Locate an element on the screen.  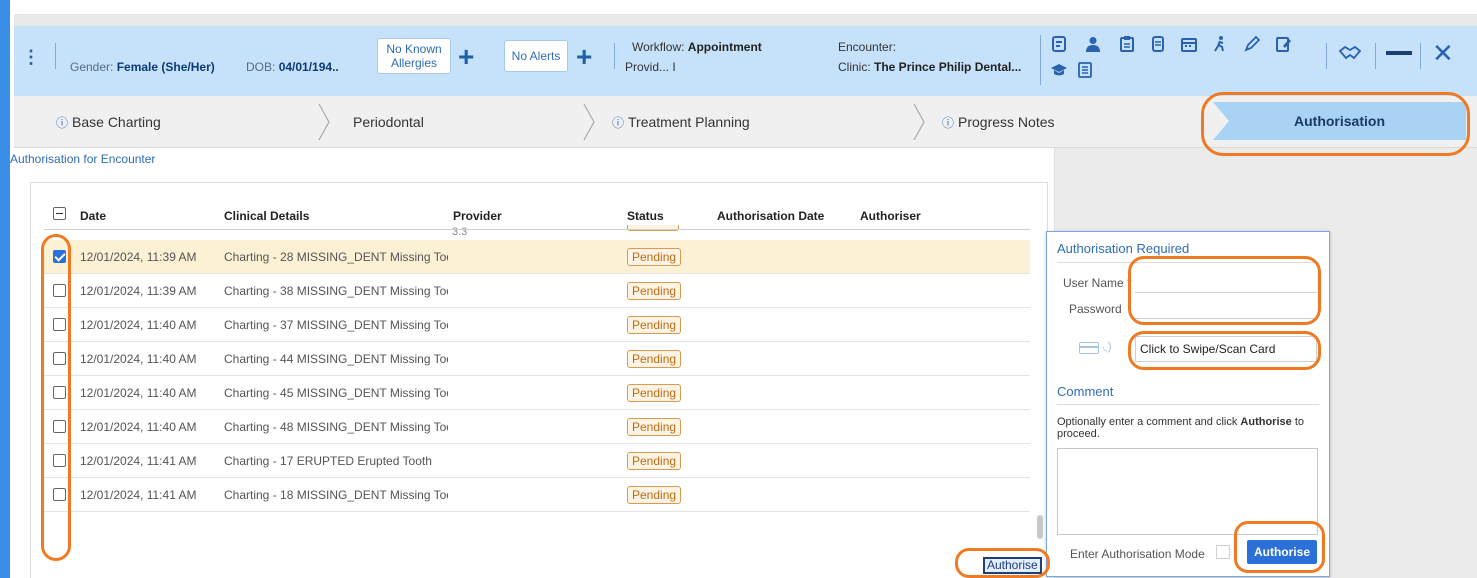
row-clinical-details: Charting - 17 ERUPTED Erupted Tooth is located at coordinates (328, 461).